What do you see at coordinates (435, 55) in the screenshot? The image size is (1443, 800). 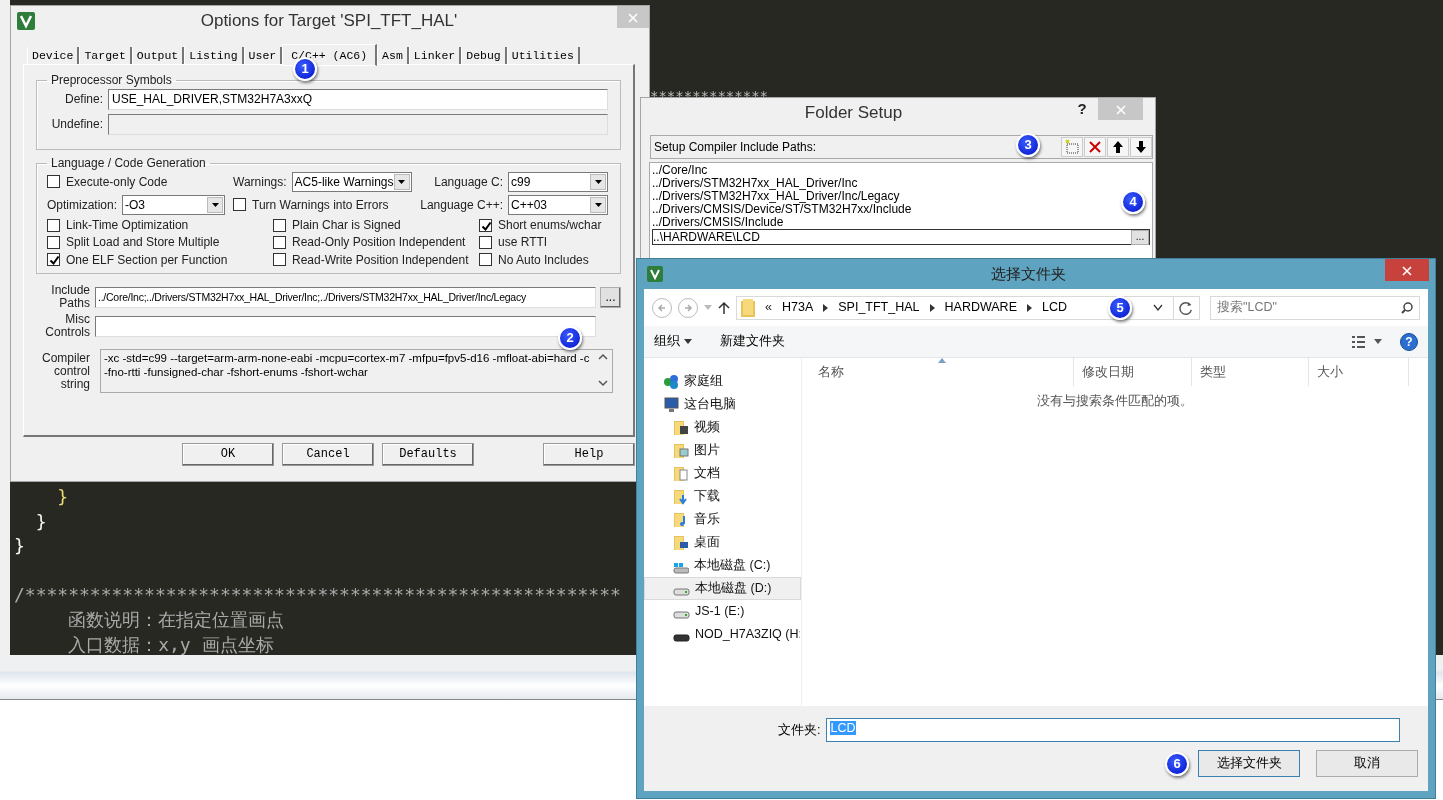 I see `tab: Linker` at bounding box center [435, 55].